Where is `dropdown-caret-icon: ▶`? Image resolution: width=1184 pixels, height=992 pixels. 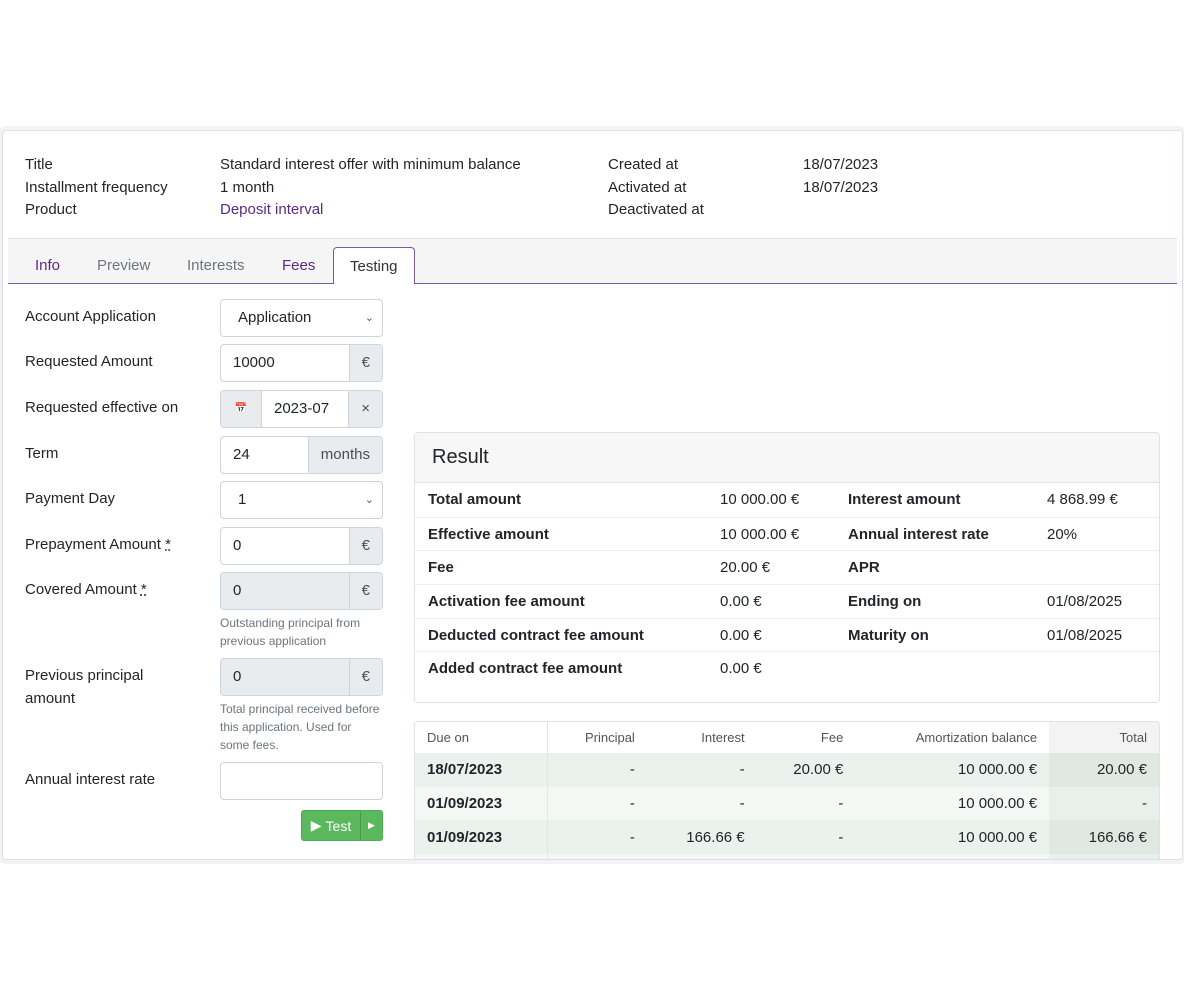 dropdown-caret-icon: ▶ is located at coordinates (371, 825).